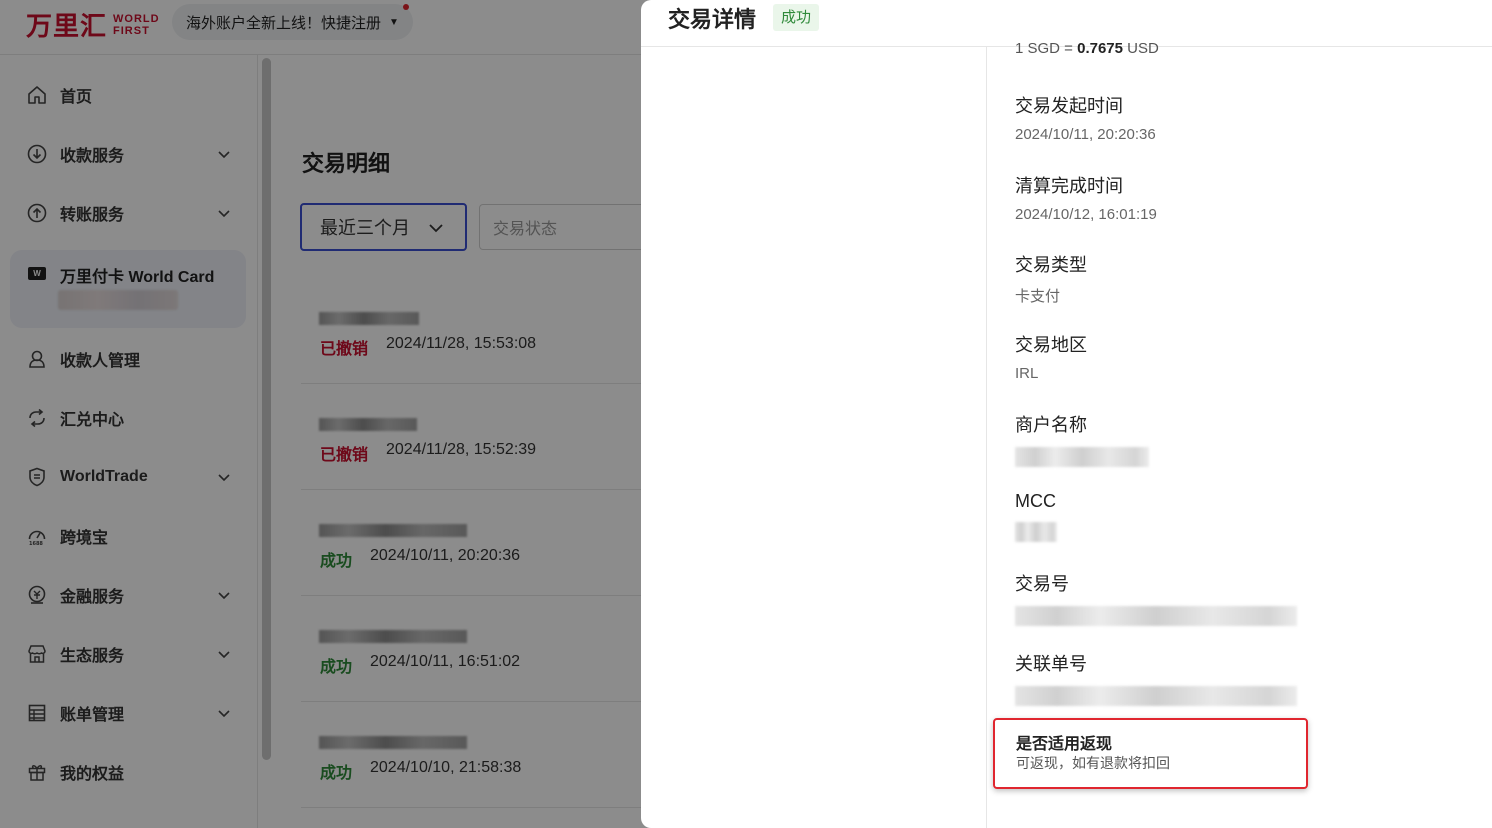  I want to click on field-value: IRL, so click(1027, 373).